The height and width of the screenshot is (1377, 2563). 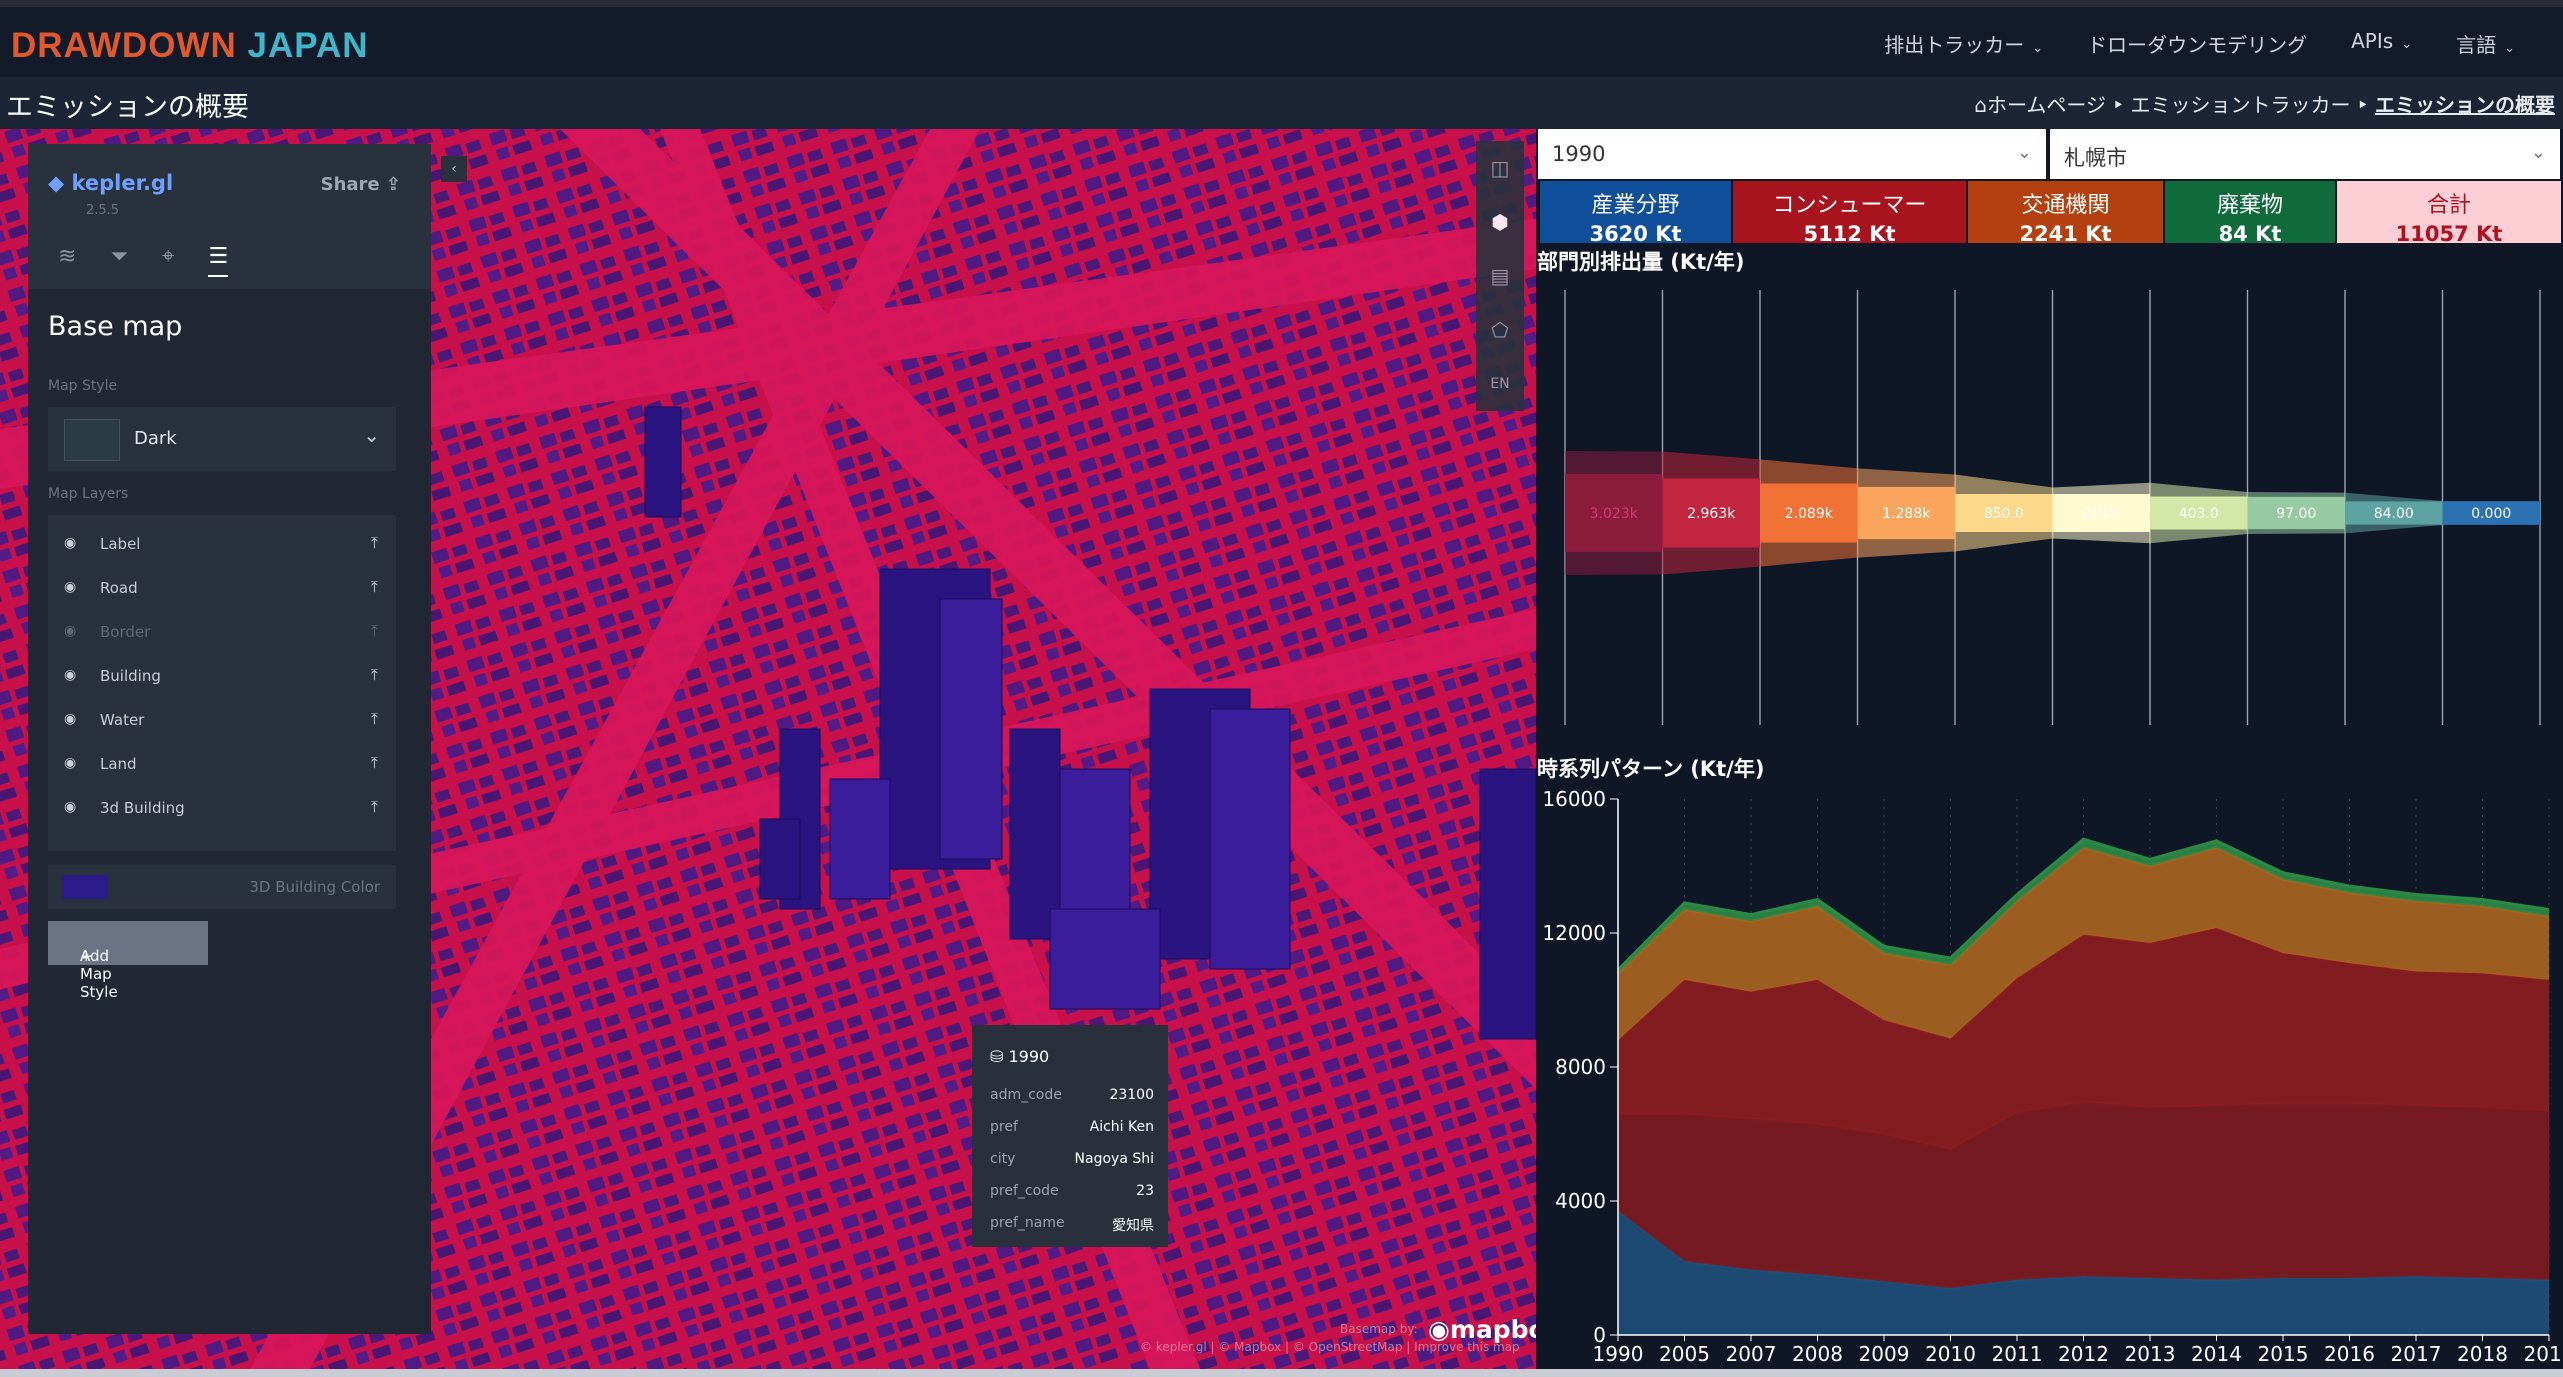 What do you see at coordinates (1751, 1354) in the screenshot?
I see `x-tick-label: 2007` at bounding box center [1751, 1354].